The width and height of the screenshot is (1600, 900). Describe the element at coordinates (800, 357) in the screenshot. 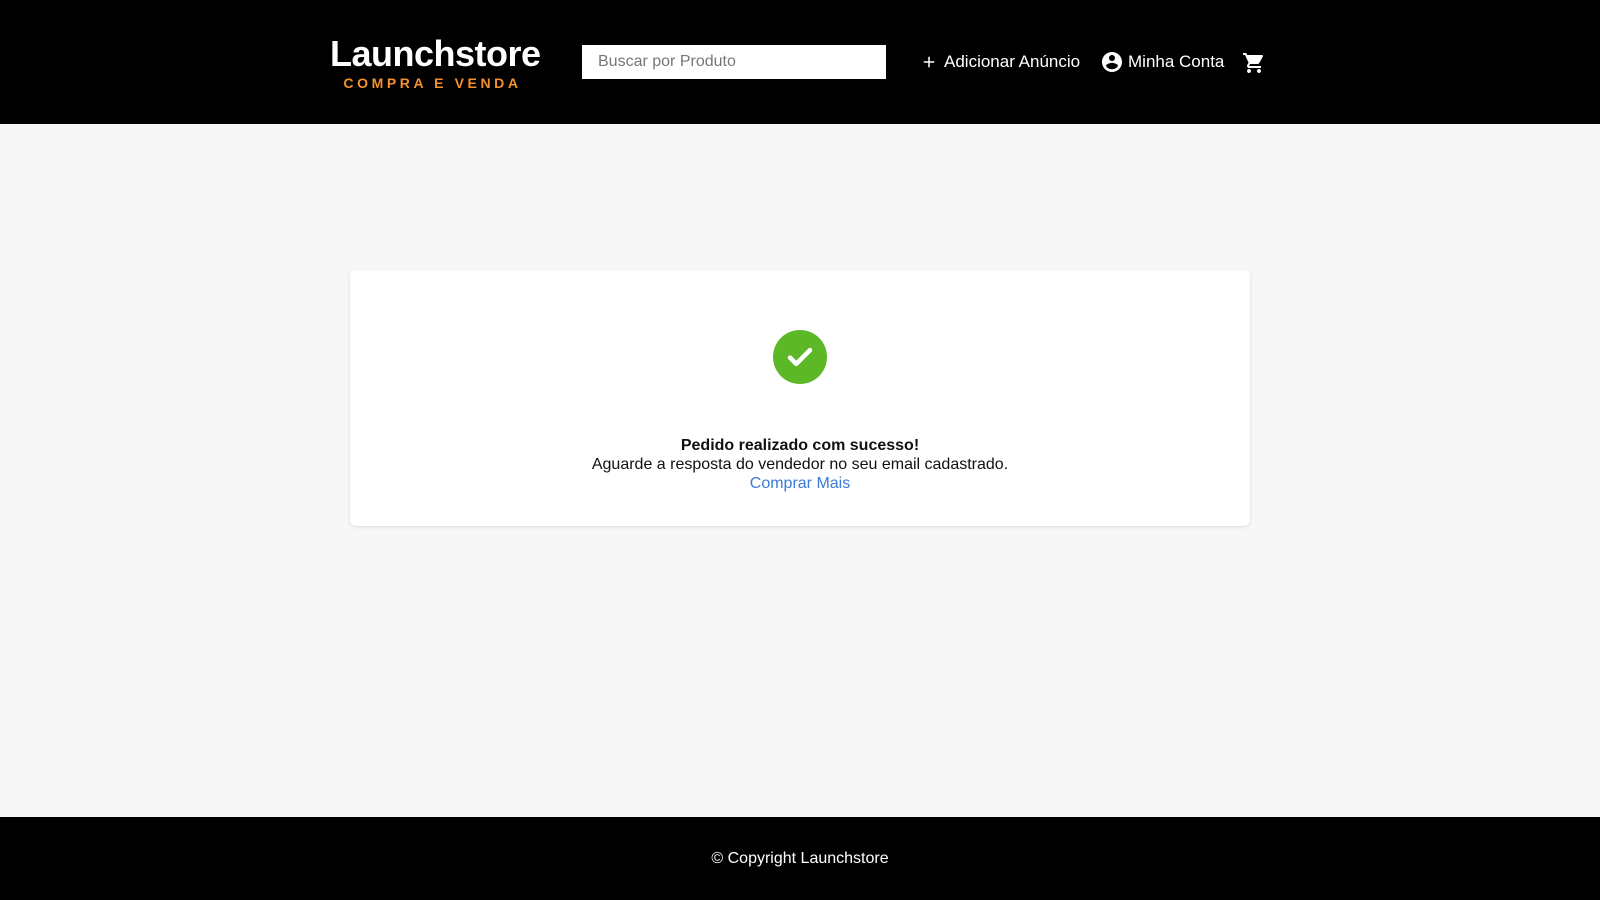

I see `check-circle-icon` at that location.